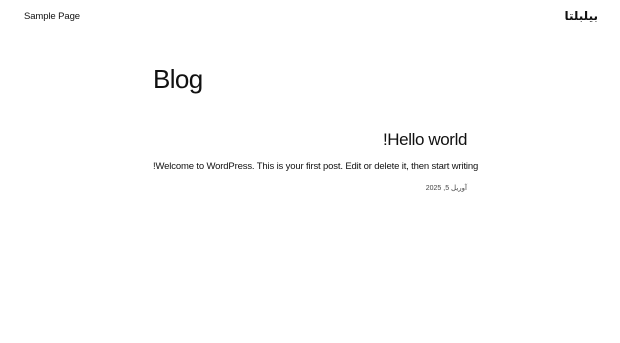  What do you see at coordinates (310, 18) in the screenshot?
I see `site-header: Sample Page بیلبلتا` at bounding box center [310, 18].